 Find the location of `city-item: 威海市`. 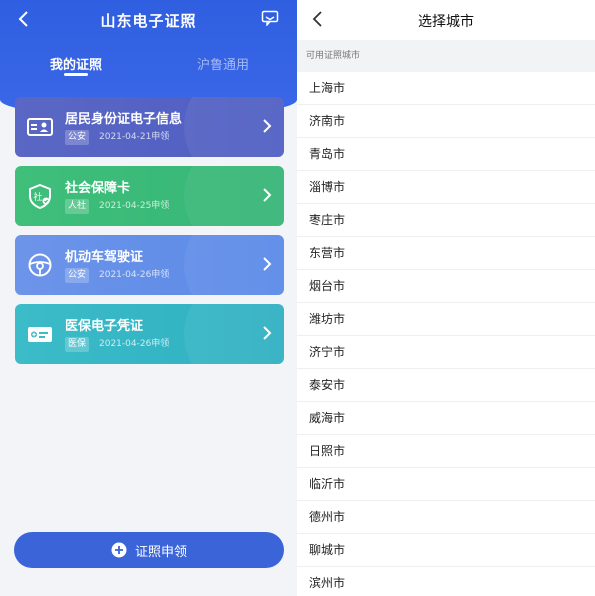

city-item: 威海市 is located at coordinates (446, 418).